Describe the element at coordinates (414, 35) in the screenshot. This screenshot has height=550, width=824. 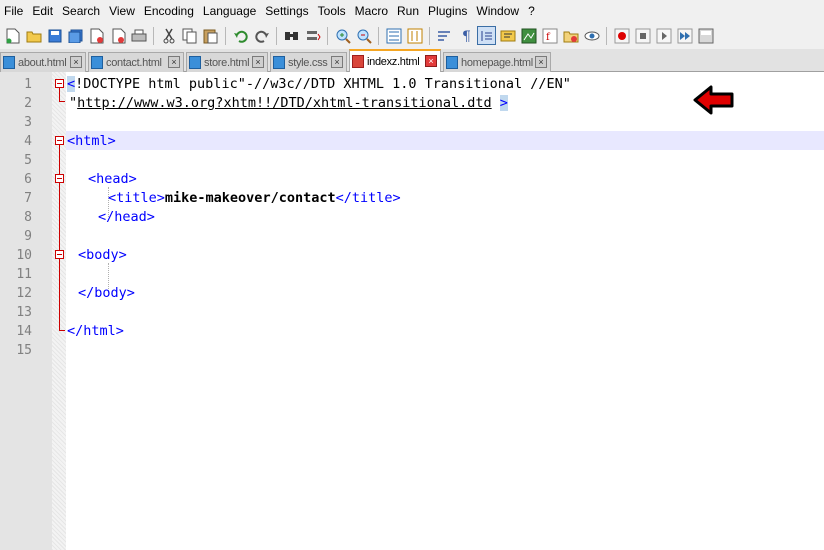
I see `sync-horizontal-icon` at that location.